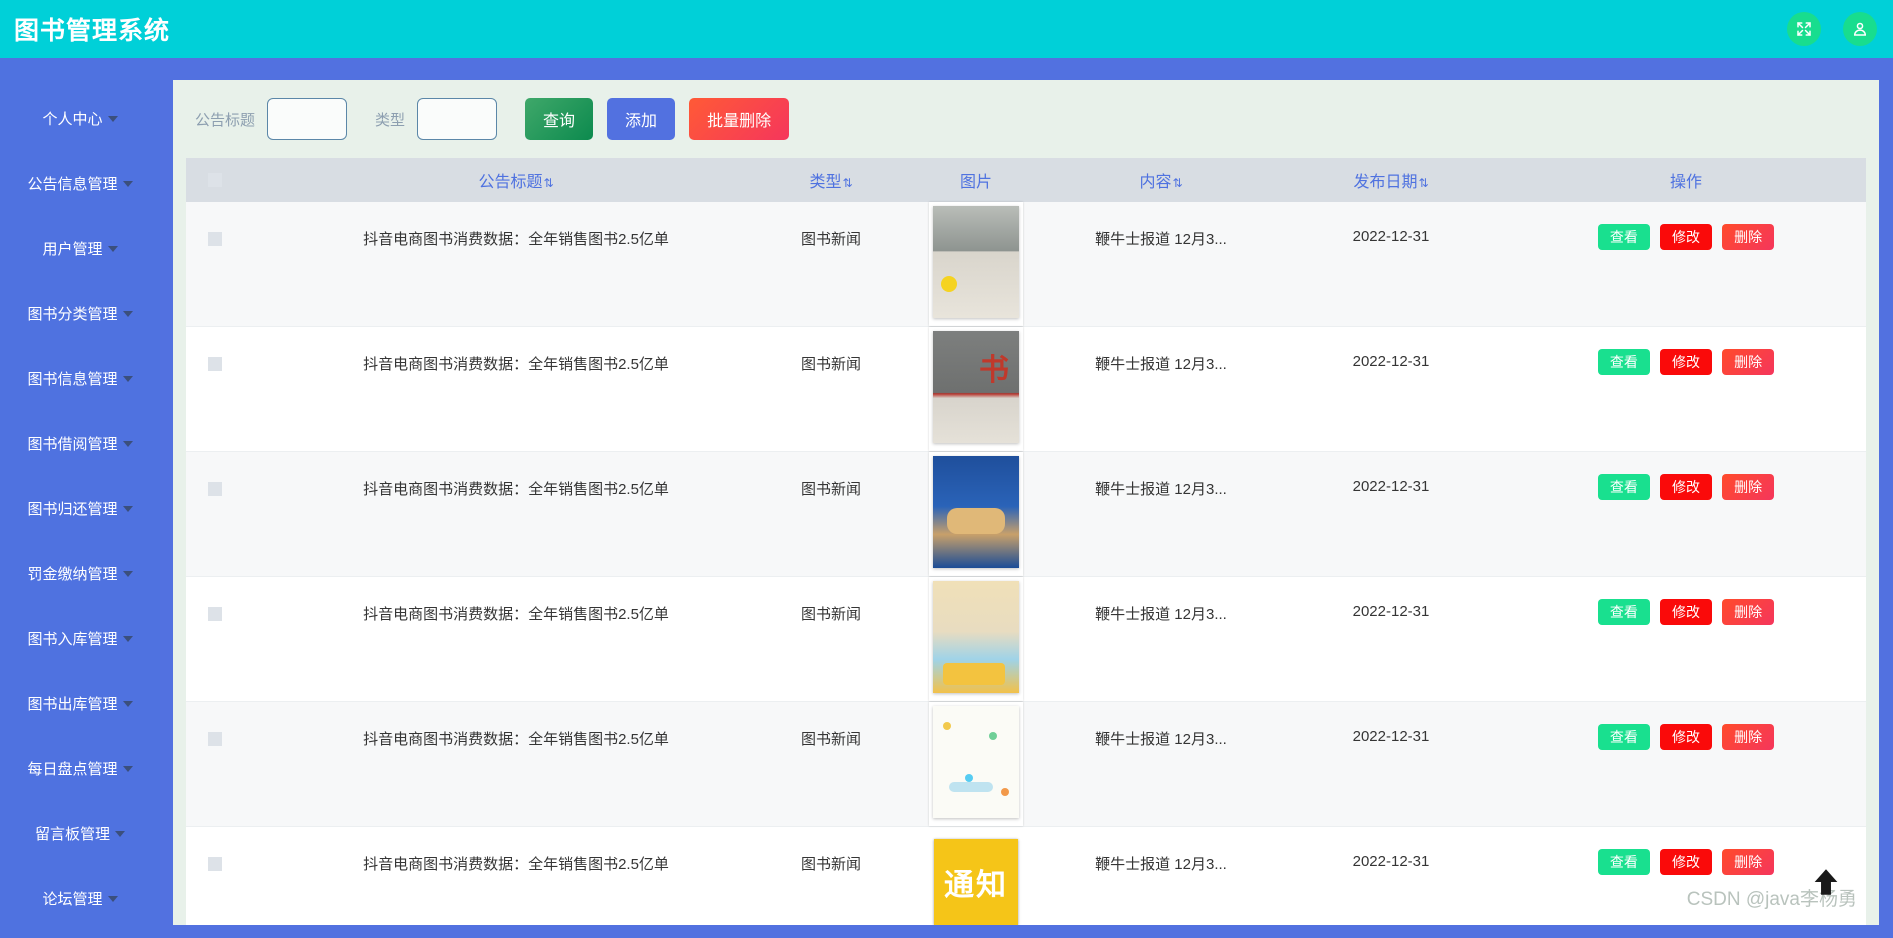 This screenshot has height=938, width=1893. I want to click on sidebar-item-book-borrow-management: 图书借阅管理, so click(80, 443).